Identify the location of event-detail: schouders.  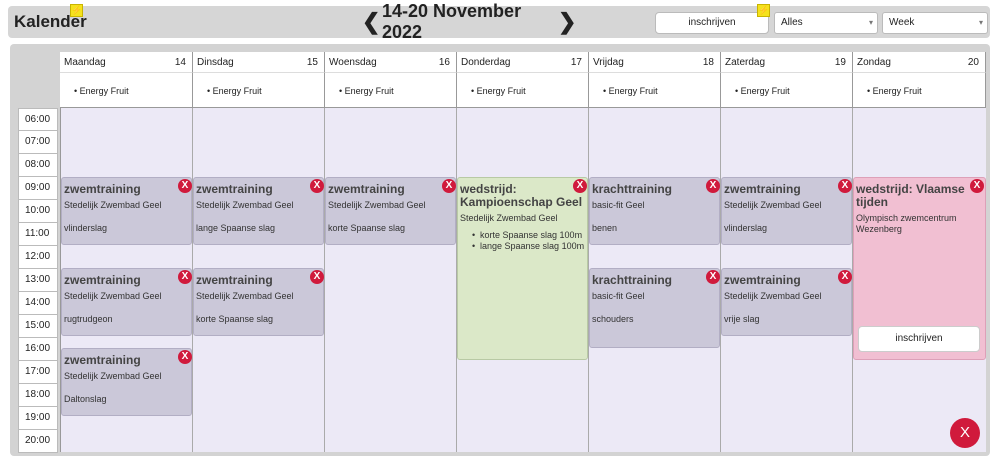
(613, 319).